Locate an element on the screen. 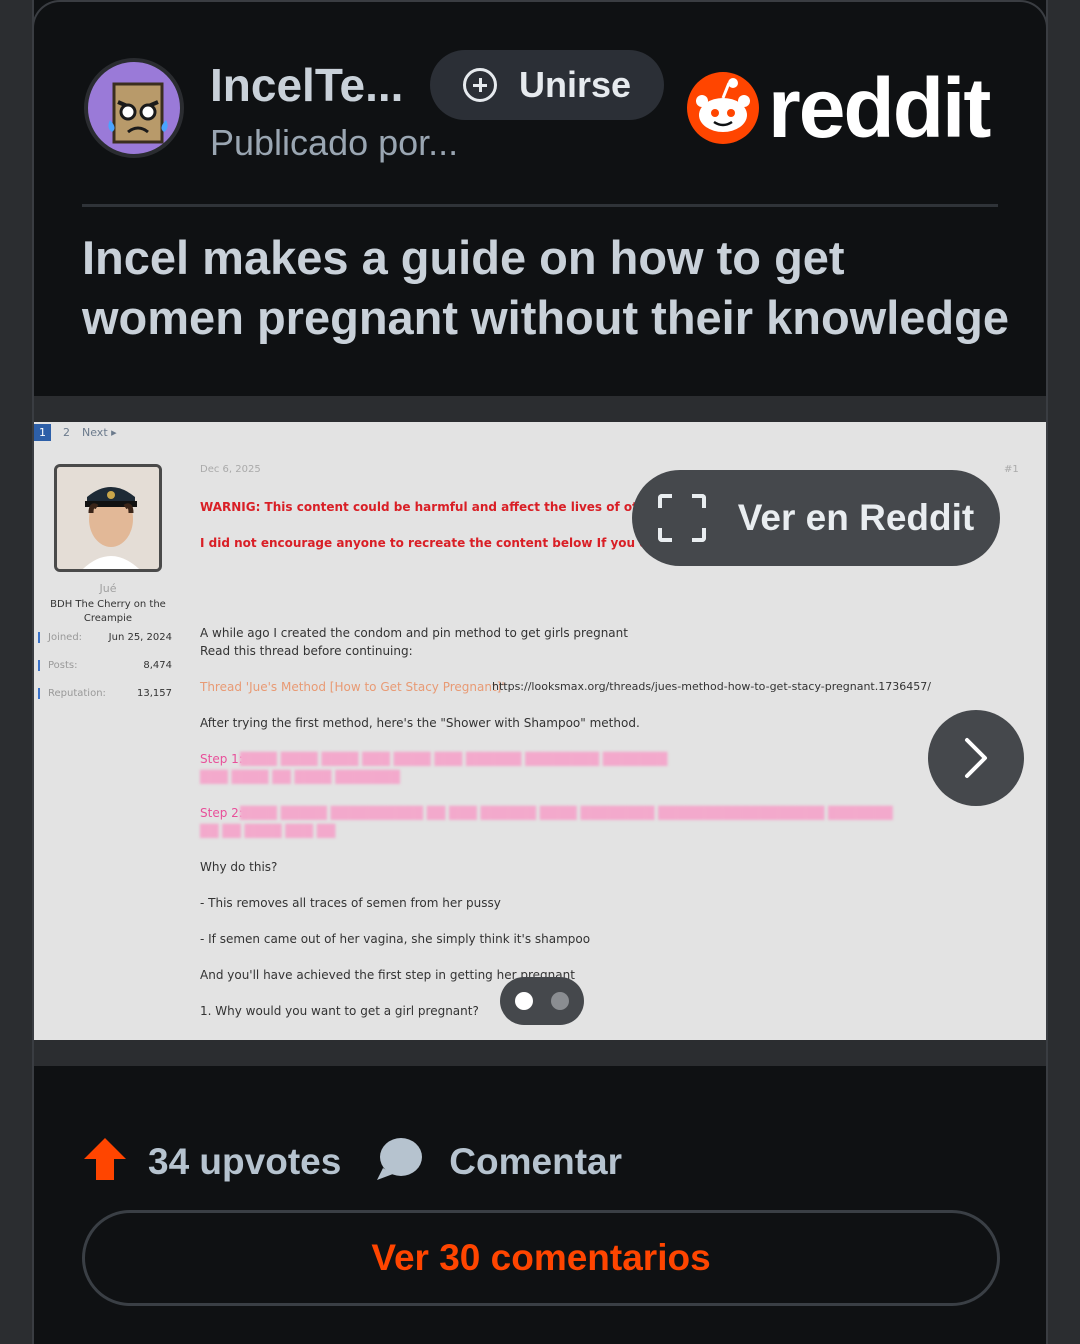 The width and height of the screenshot is (1080, 1344). step-1-blurred-2: ███ ████ ██ ████ ███████ is located at coordinates (300, 777).